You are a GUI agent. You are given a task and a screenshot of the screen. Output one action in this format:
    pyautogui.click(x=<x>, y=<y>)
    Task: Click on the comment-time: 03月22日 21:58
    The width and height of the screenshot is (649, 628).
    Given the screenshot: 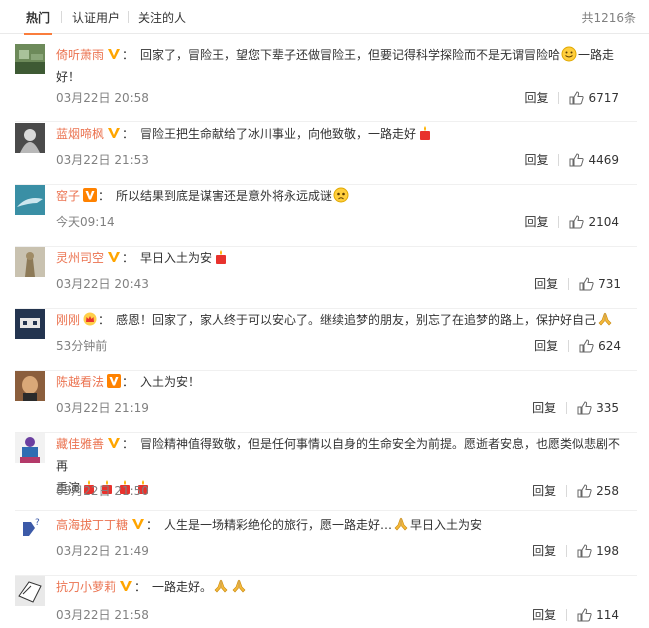 What is the action you would take?
    pyautogui.click(x=102, y=615)
    